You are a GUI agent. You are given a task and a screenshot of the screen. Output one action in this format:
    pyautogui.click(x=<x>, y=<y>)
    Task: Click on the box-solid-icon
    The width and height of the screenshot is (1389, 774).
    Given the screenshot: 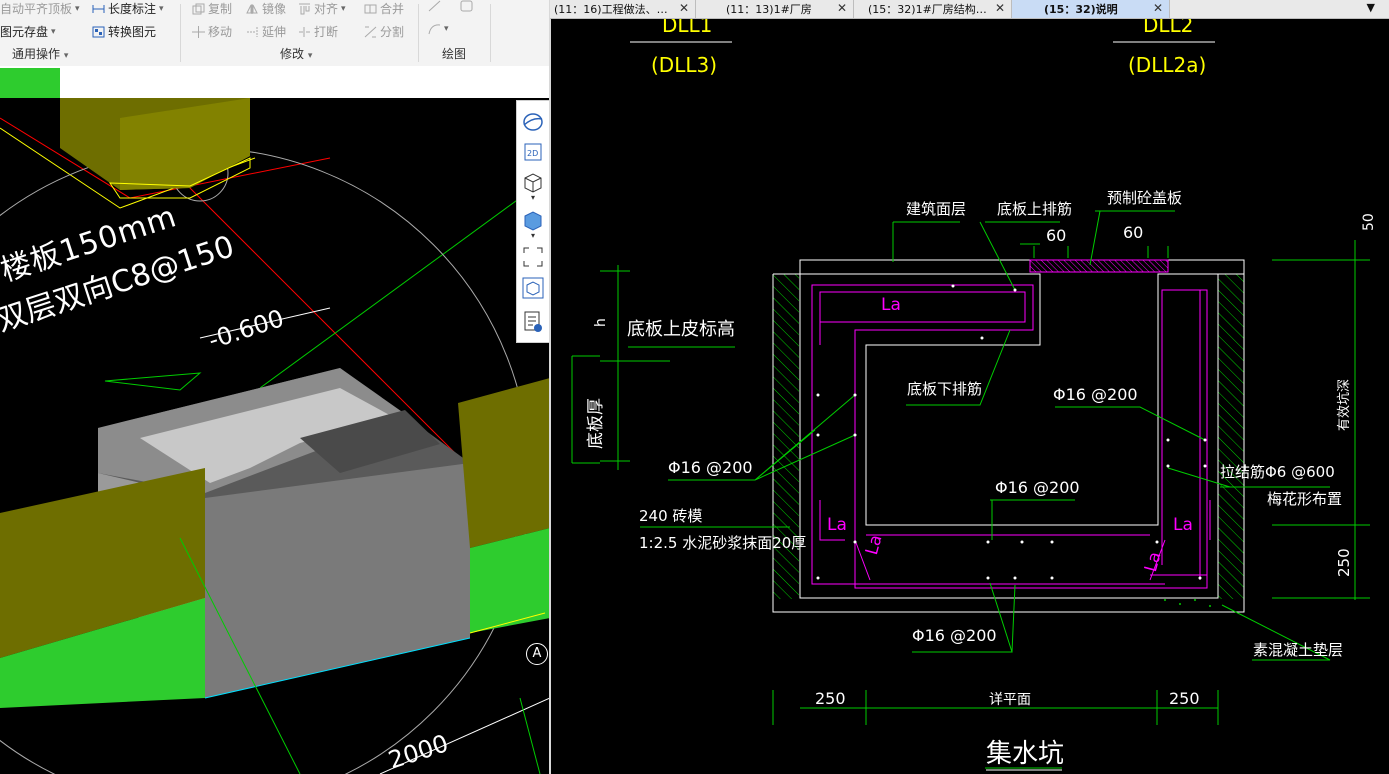 What is the action you would take?
    pyautogui.click(x=533, y=220)
    